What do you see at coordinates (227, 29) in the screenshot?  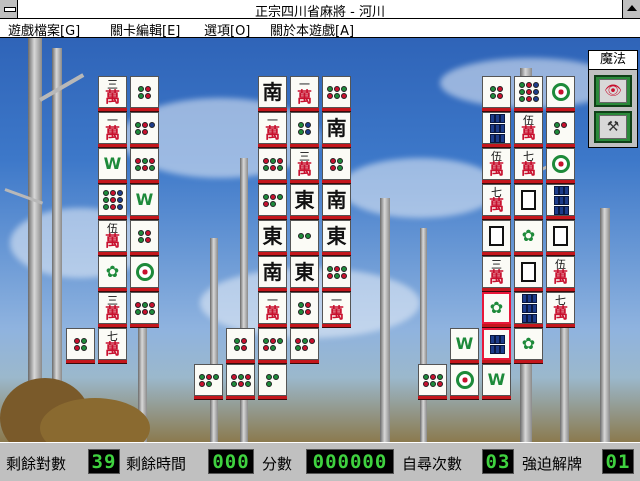 I see `menu-options: 選項[O]` at bounding box center [227, 29].